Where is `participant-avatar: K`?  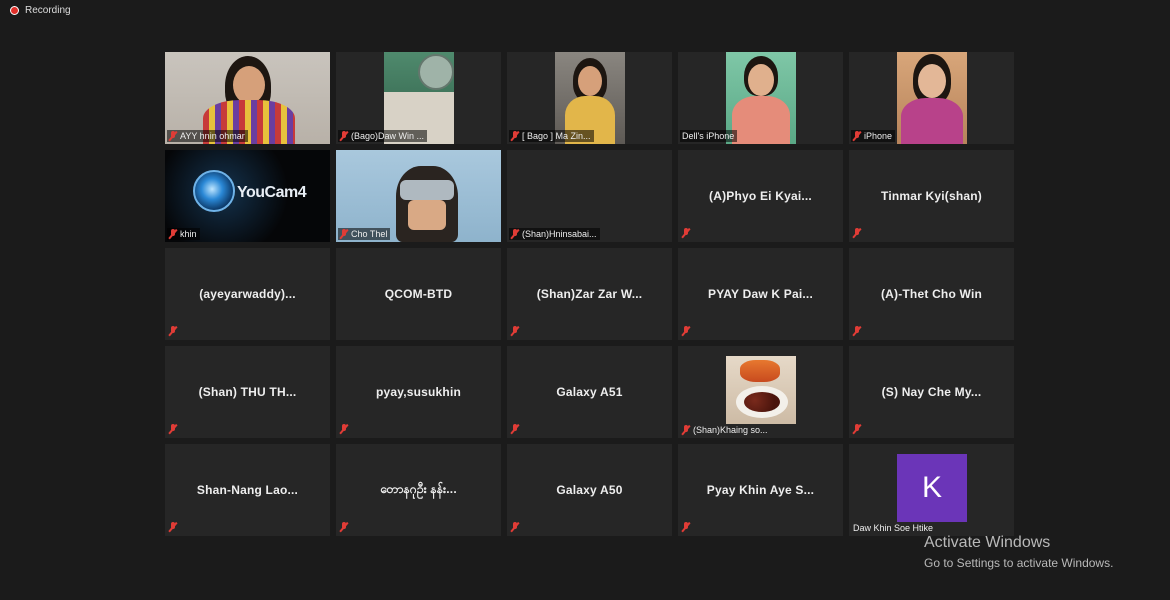
participant-avatar: K is located at coordinates (932, 488).